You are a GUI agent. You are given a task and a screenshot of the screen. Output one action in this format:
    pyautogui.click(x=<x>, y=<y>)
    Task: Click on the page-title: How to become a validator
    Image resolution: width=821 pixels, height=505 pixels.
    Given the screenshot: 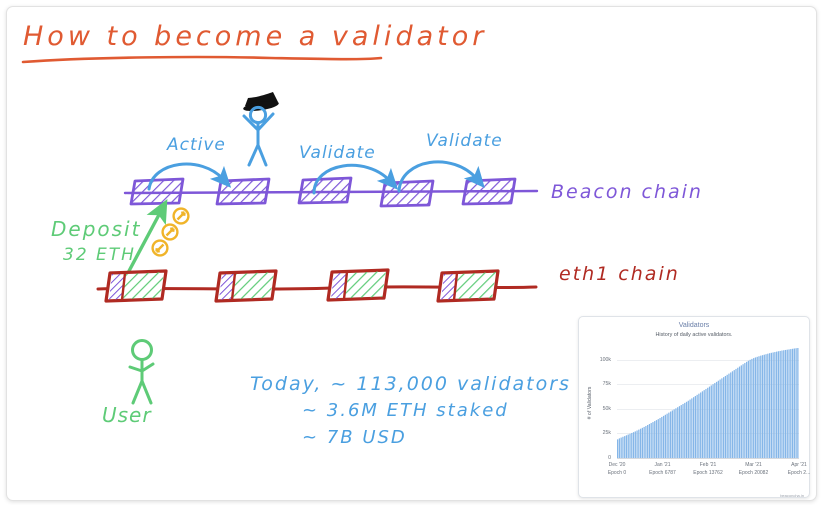 What is the action you would take?
    pyautogui.click(x=255, y=36)
    